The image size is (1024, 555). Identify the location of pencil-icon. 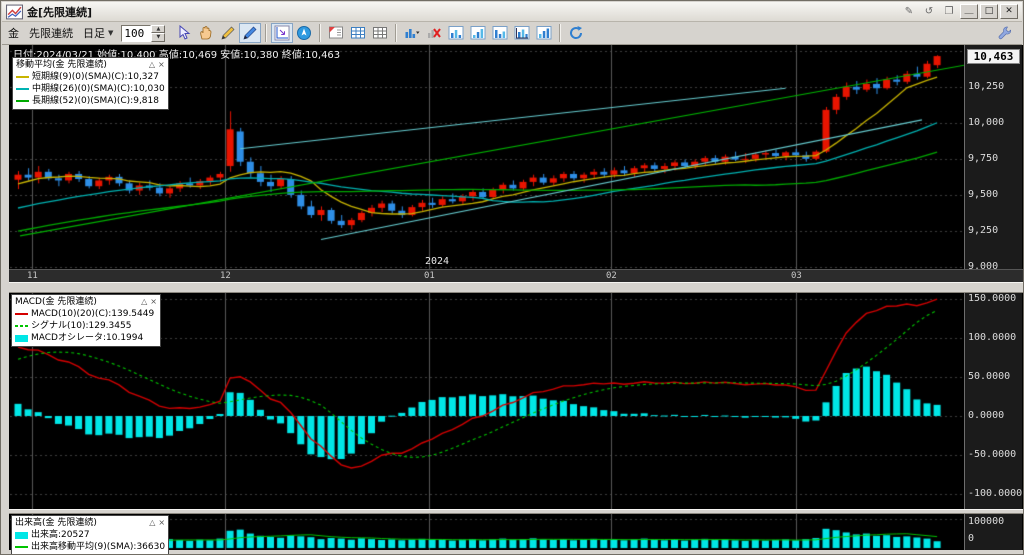
(228, 33).